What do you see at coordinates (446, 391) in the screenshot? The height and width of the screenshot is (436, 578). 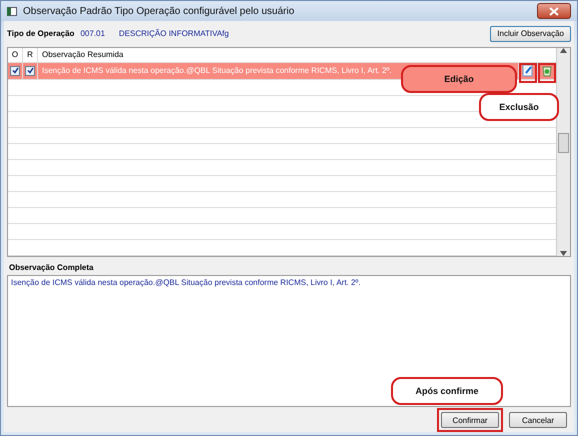 I see `callout-text: Após confirme` at bounding box center [446, 391].